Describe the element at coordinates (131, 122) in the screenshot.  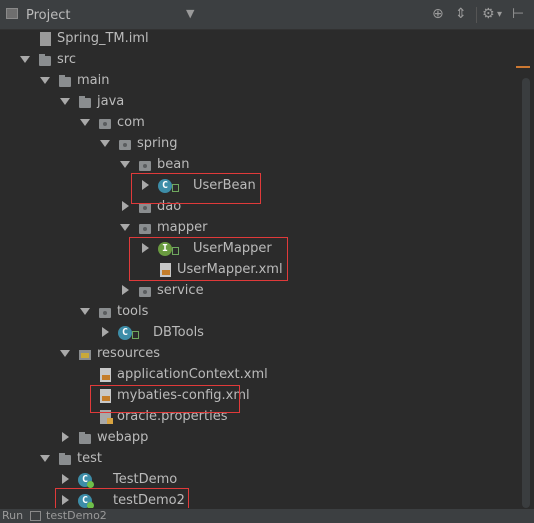
I see `tree-item-label: com` at that location.